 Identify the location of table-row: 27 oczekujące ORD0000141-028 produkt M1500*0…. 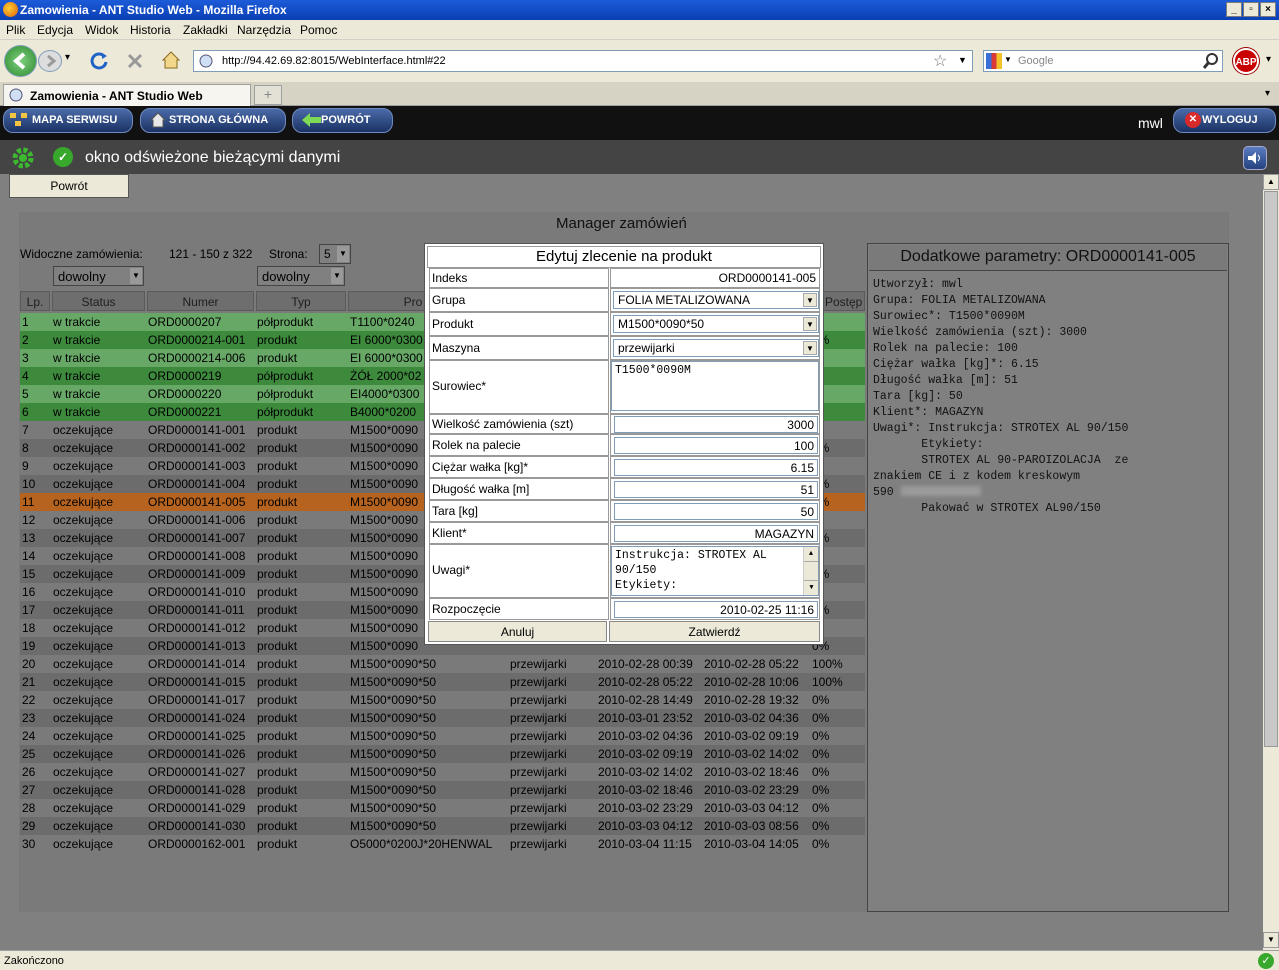
(442, 790).